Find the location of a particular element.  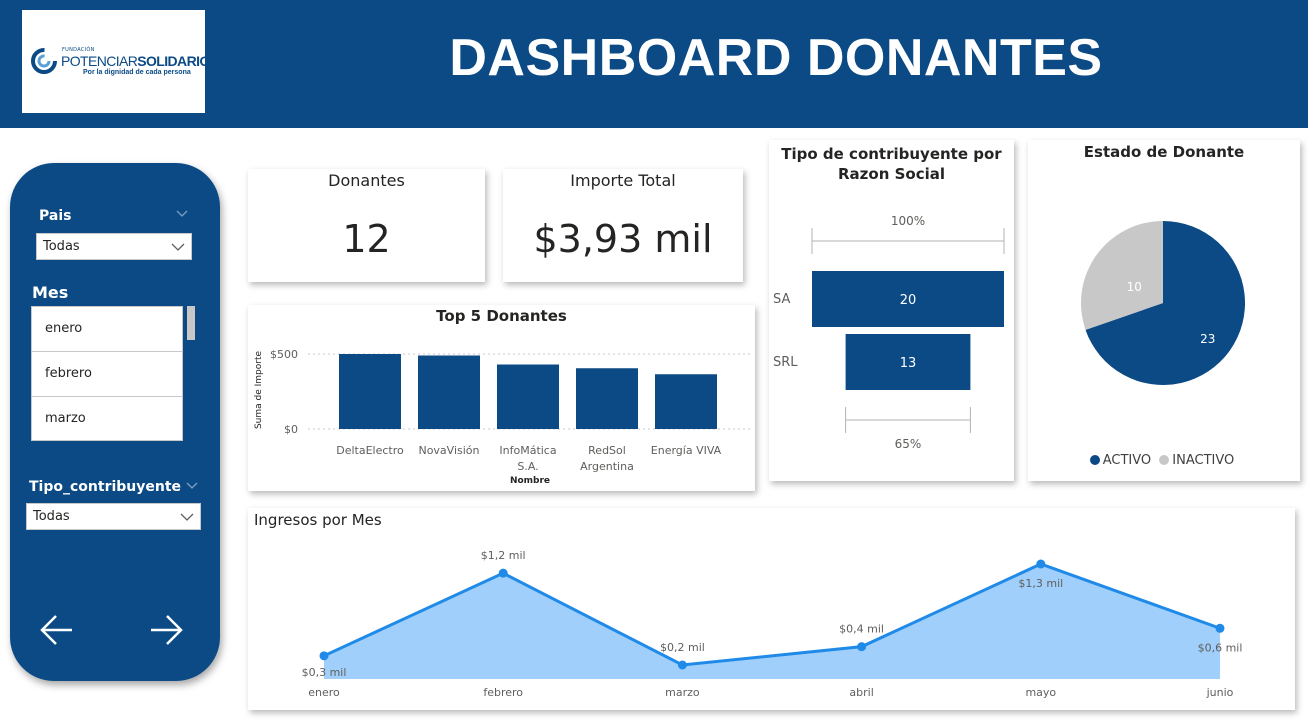

list-item: febrero is located at coordinates (107, 374).